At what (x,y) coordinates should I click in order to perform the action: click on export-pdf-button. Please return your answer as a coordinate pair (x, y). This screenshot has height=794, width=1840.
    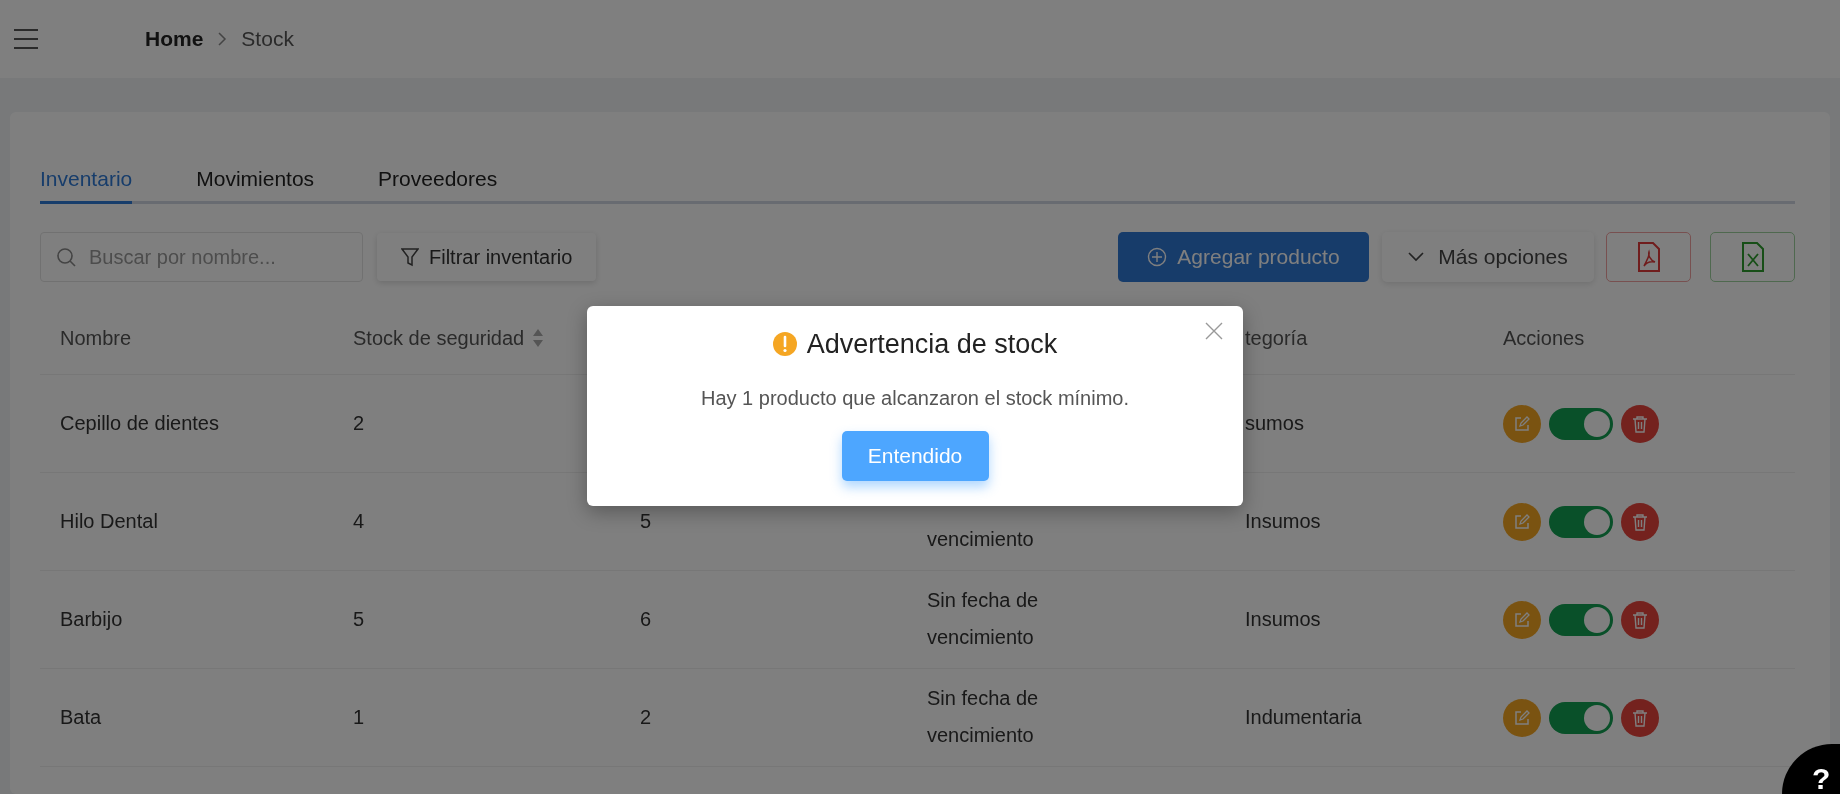
    Looking at the image, I should click on (1648, 257).